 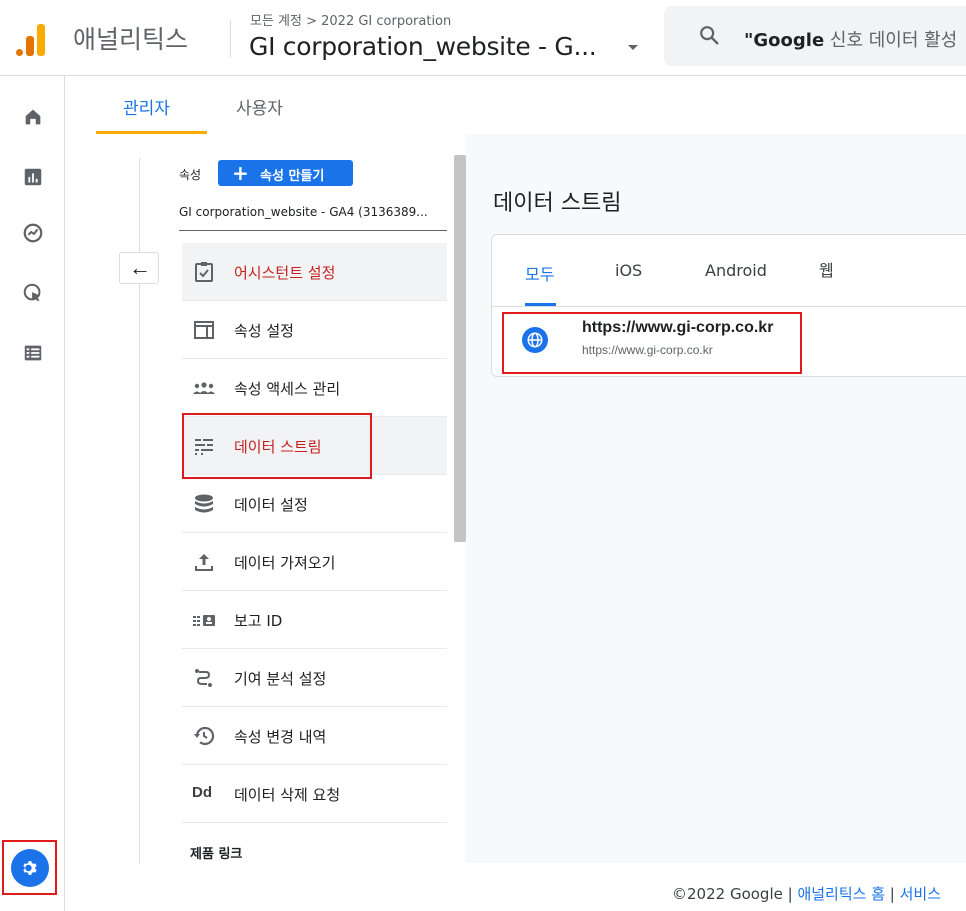 What do you see at coordinates (33, 233) in the screenshot?
I see `explore-icon` at bounding box center [33, 233].